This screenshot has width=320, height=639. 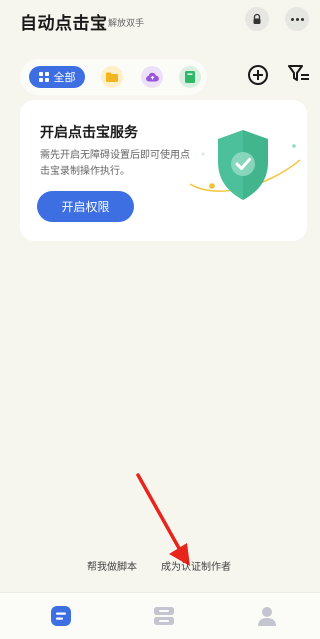 I want to click on cloud-icon, so click(x=152, y=77).